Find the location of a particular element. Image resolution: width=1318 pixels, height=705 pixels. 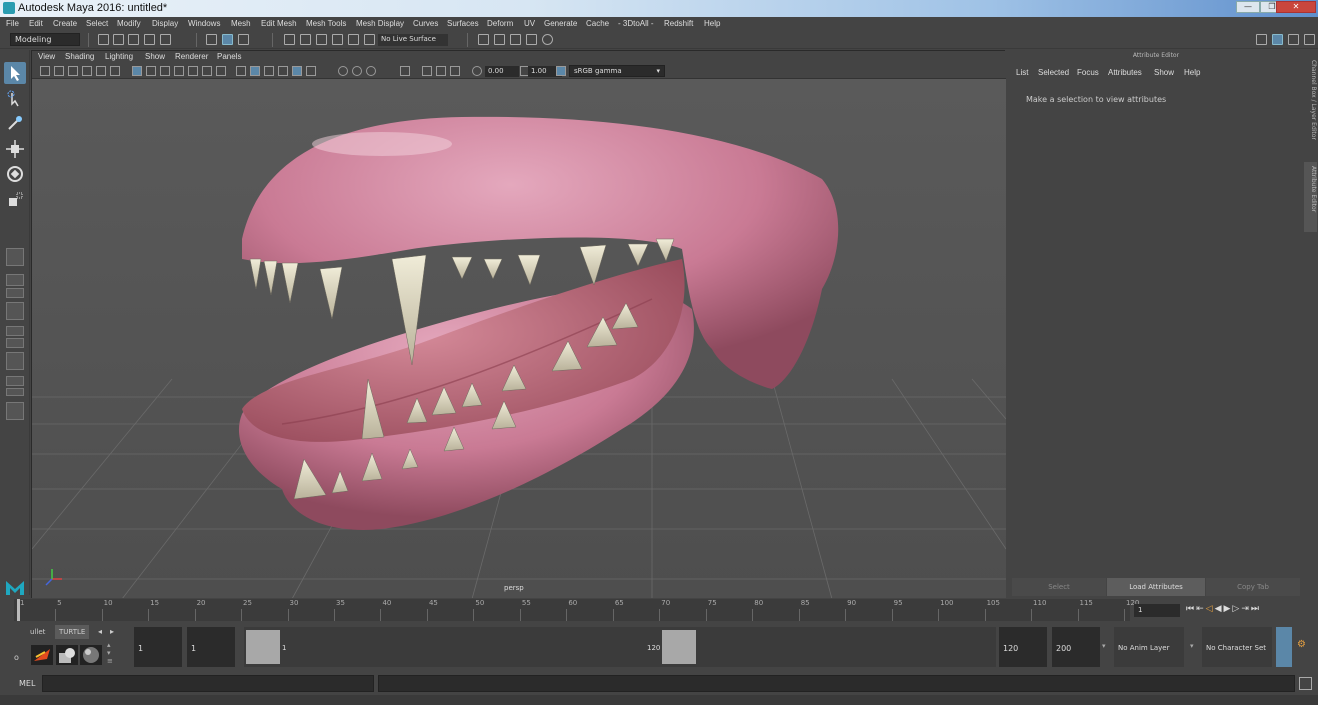

playback-start-field: 1 is located at coordinates (211, 647).